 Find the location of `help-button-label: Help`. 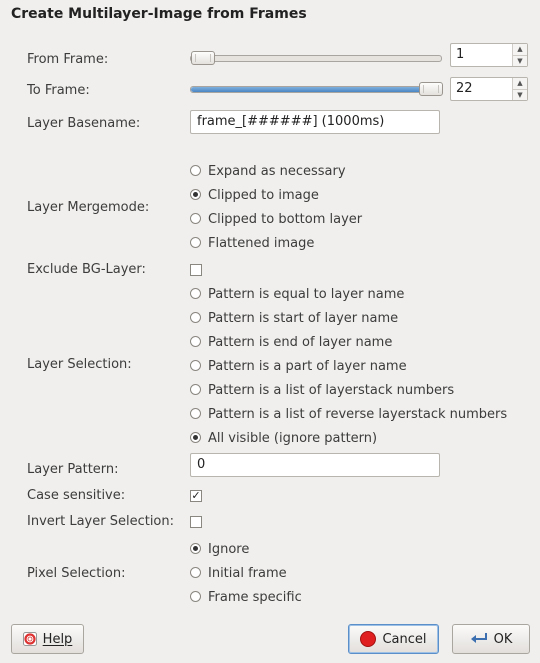

help-button-label: Help is located at coordinates (57, 639).